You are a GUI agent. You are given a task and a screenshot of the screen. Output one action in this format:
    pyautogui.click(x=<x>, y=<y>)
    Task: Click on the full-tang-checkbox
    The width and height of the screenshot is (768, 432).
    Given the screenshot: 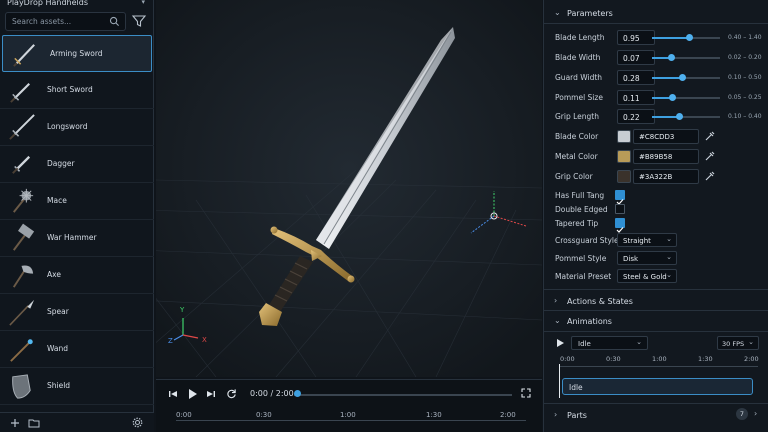 What is the action you would take?
    pyautogui.click(x=620, y=197)
    